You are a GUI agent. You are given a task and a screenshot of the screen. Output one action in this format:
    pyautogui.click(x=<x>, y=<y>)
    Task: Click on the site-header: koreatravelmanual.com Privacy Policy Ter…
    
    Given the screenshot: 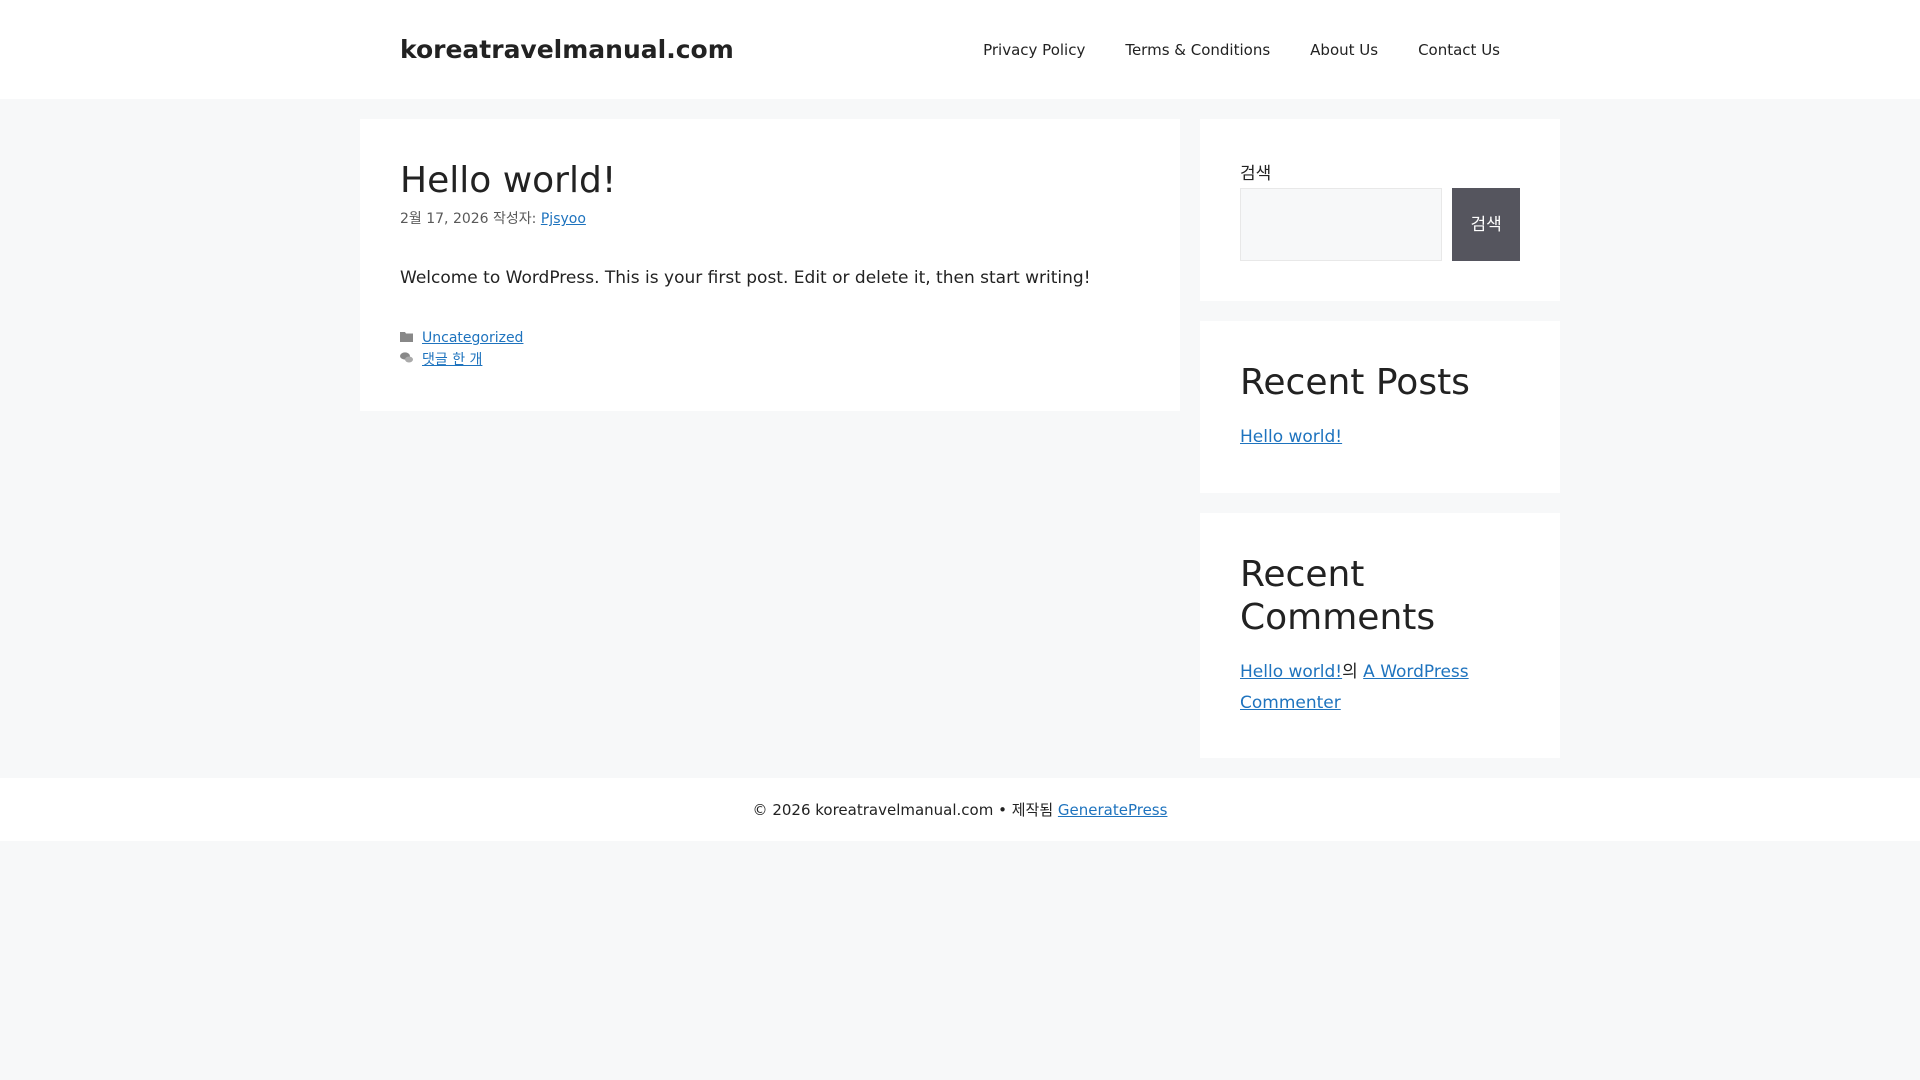 What is the action you would take?
    pyautogui.click(x=960, y=49)
    